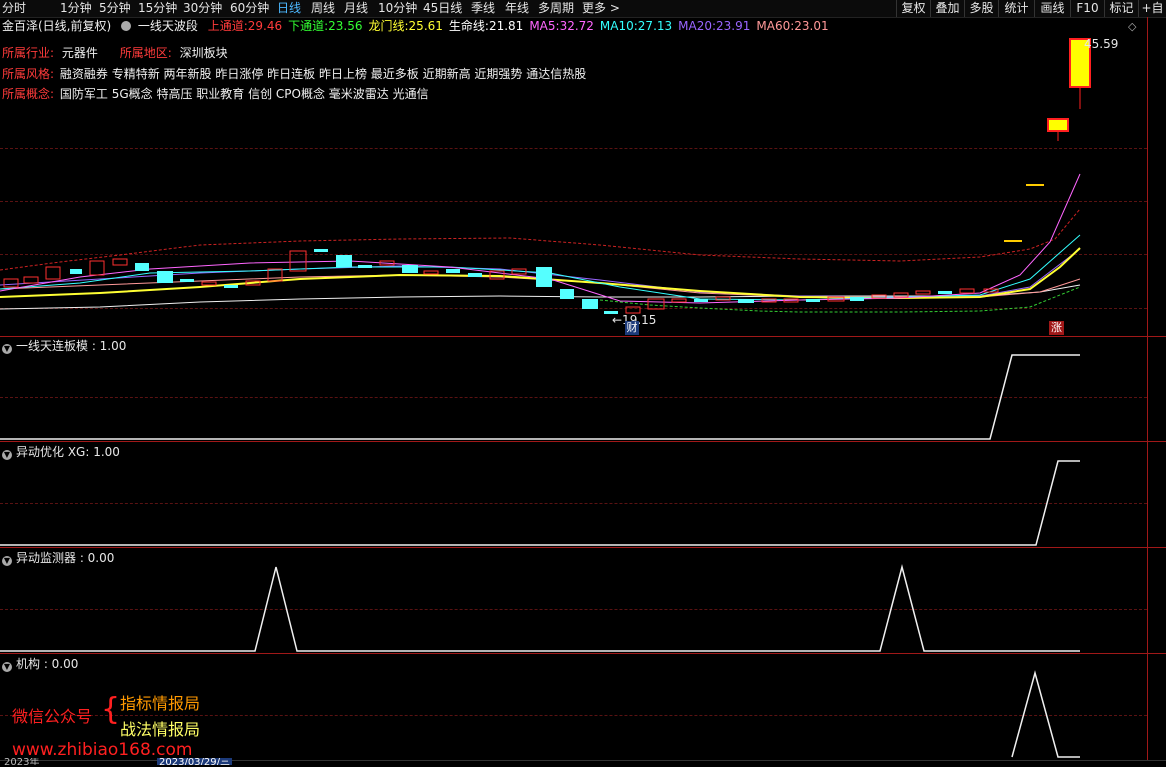 The image size is (1166, 767). What do you see at coordinates (540, 239) in the screenshot?
I see `upper-channel-line` at bounding box center [540, 239].